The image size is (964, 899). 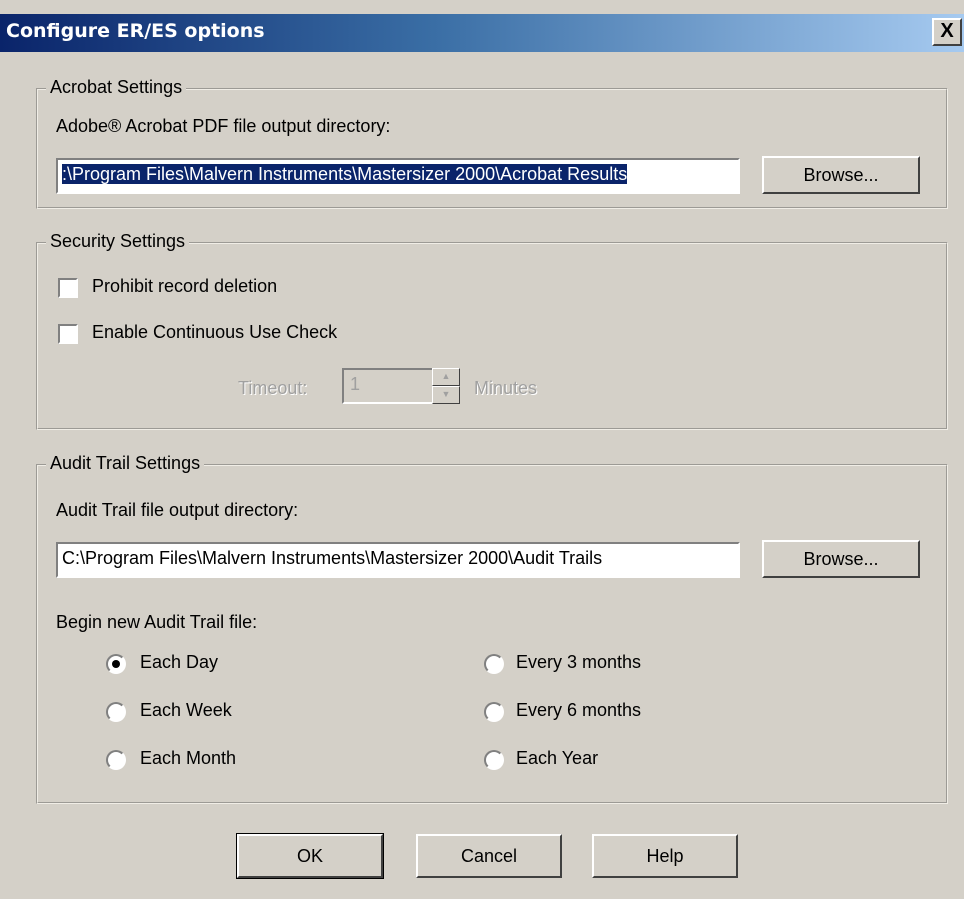 What do you see at coordinates (947, 32) in the screenshot?
I see `close-icon: X` at bounding box center [947, 32].